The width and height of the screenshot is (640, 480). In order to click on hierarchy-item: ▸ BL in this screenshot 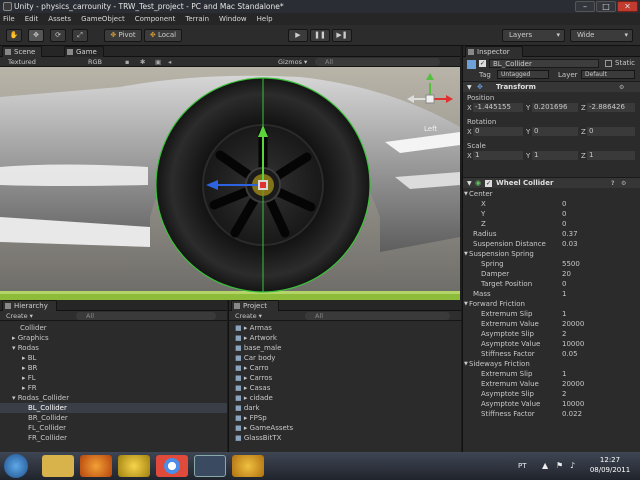, I will do `click(113, 358)`.